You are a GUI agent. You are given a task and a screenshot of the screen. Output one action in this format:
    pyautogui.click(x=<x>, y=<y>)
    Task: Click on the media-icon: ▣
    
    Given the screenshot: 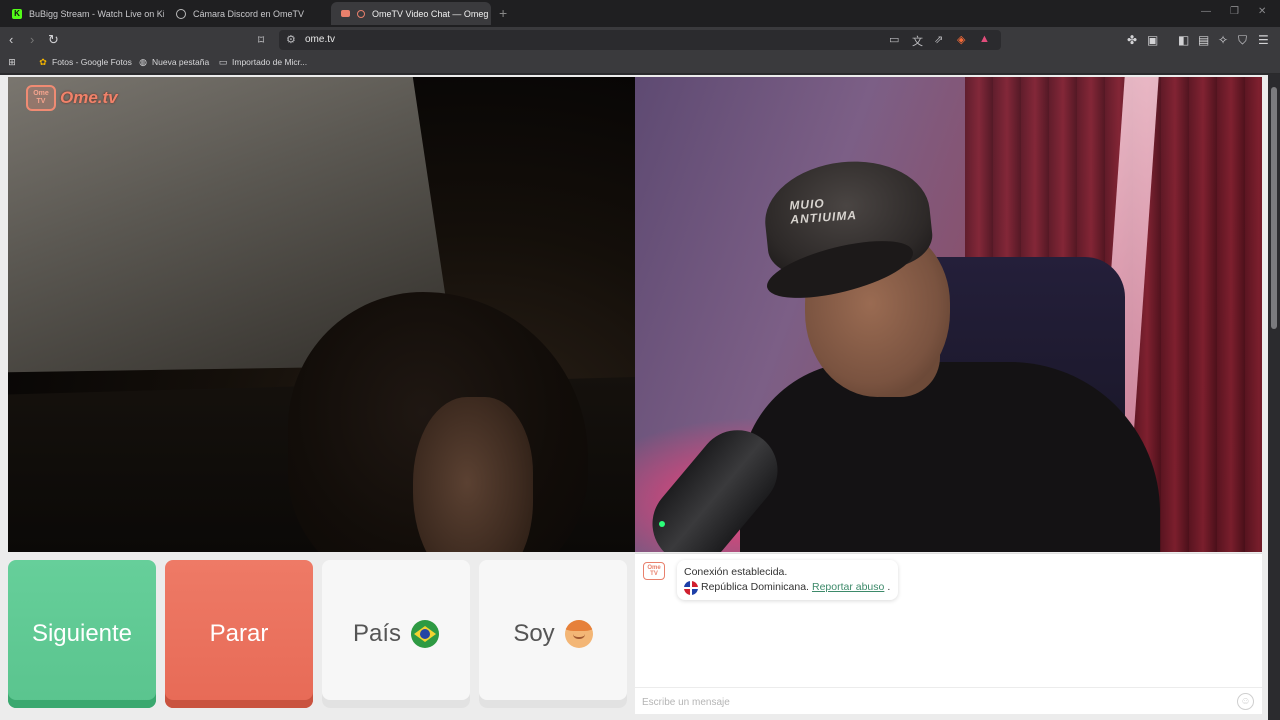 What is the action you would take?
    pyautogui.click(x=1152, y=40)
    